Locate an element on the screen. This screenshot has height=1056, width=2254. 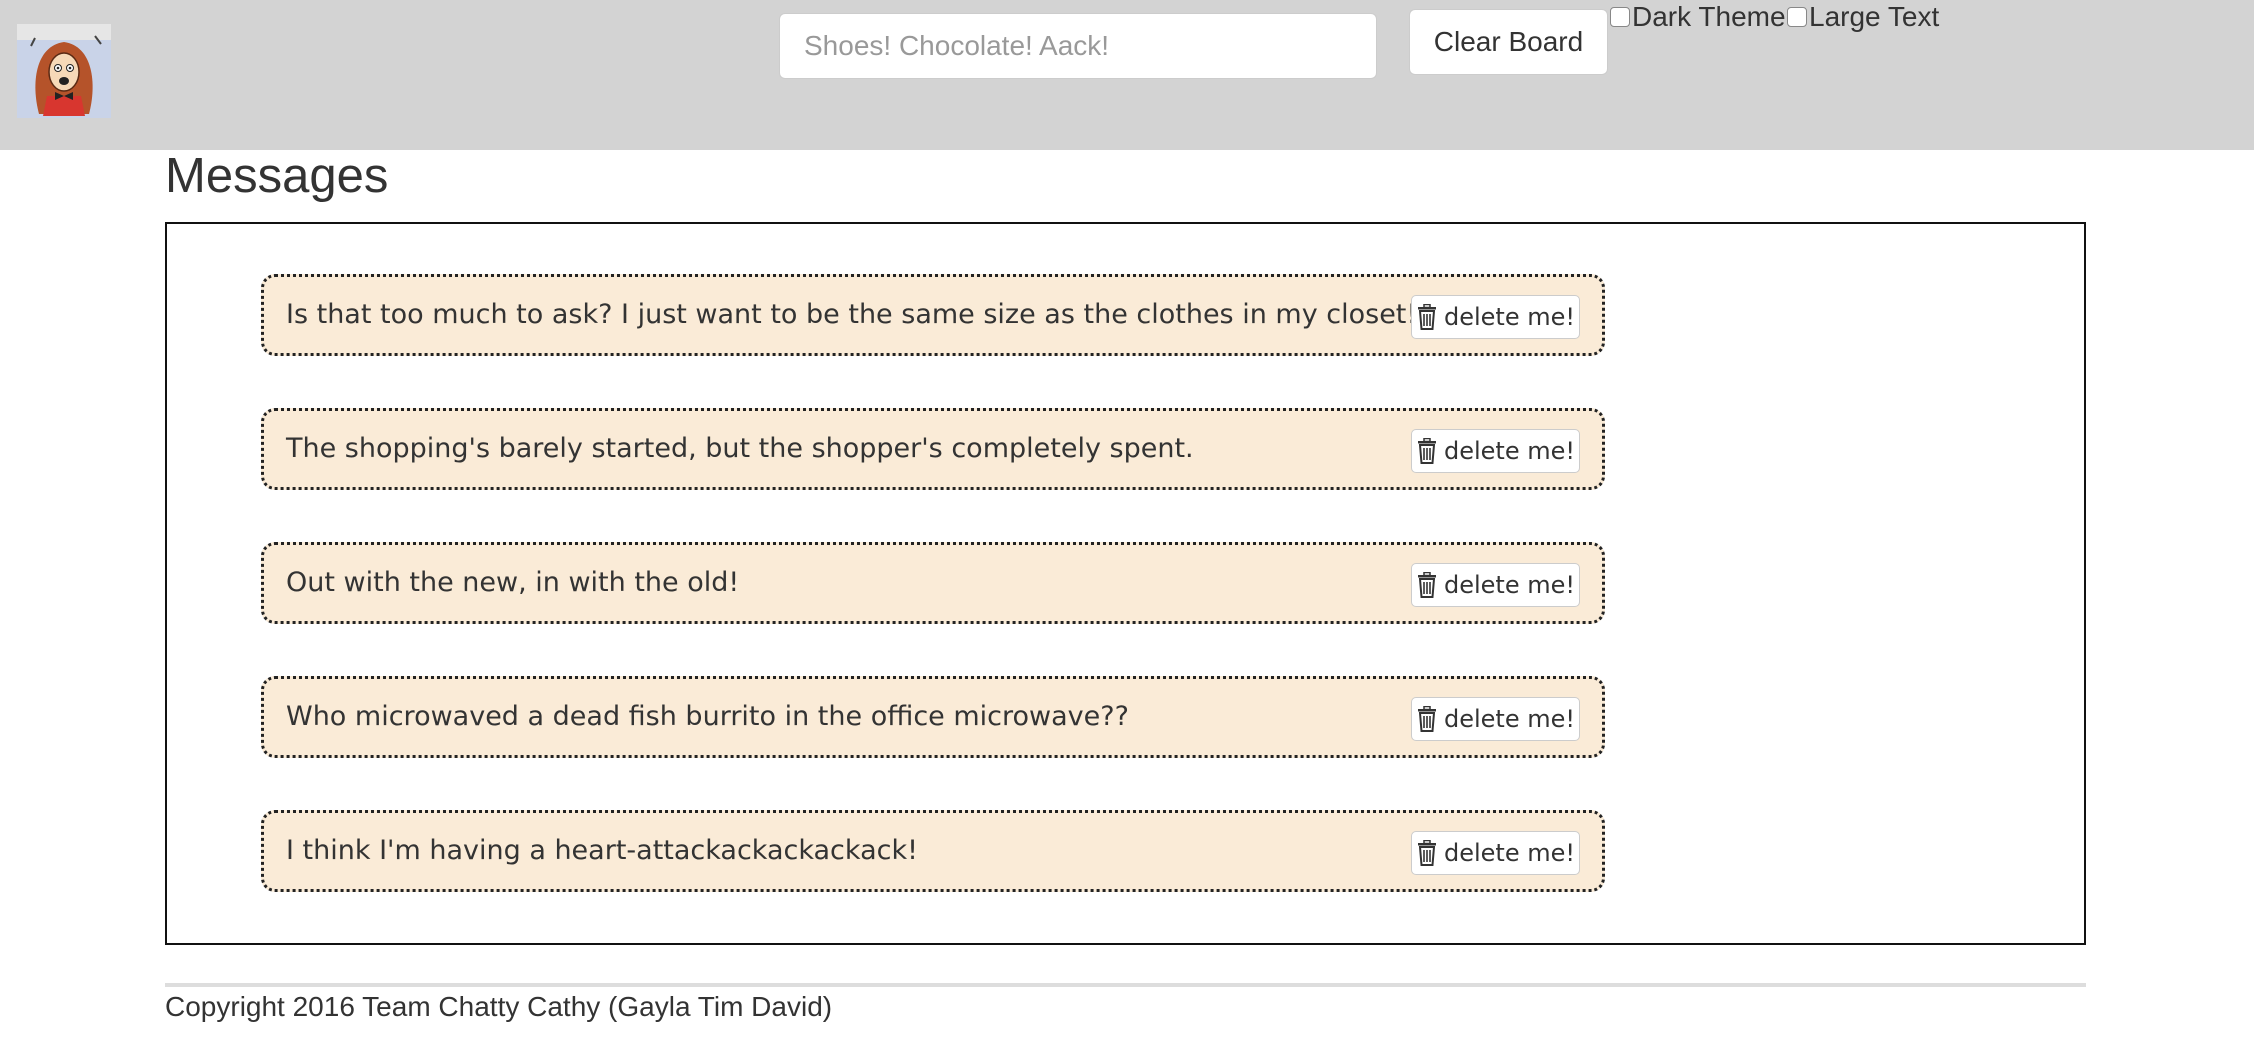
large-text-label: Large Text is located at coordinates (1874, 16).